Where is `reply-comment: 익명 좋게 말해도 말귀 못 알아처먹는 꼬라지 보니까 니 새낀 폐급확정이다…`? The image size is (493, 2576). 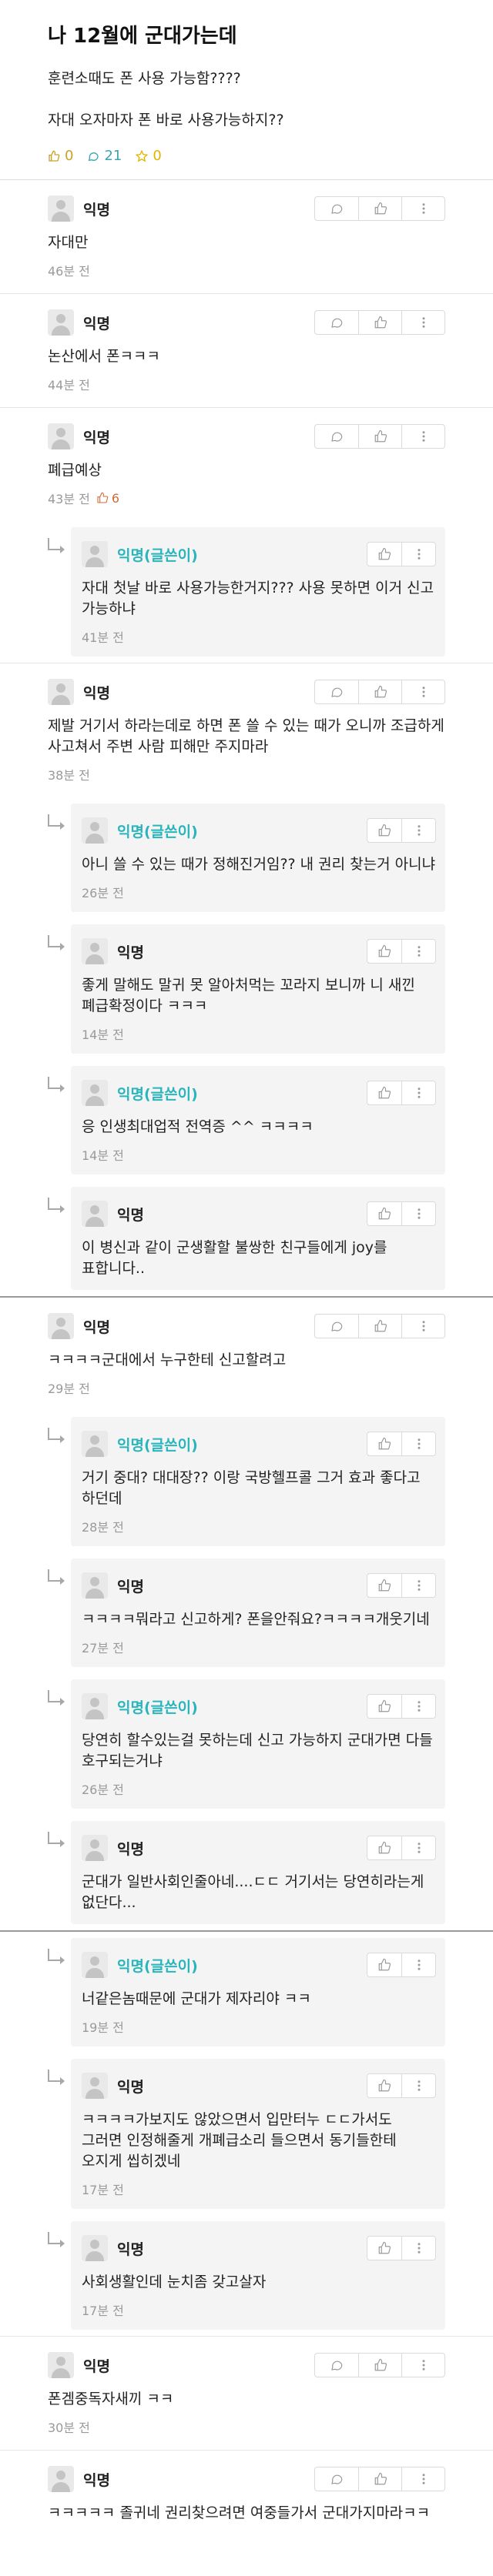 reply-comment: 익명 좋게 말해도 말귀 못 알아처먹는 꼬라지 보니까 니 새낀 폐급확정이다… is located at coordinates (246, 989).